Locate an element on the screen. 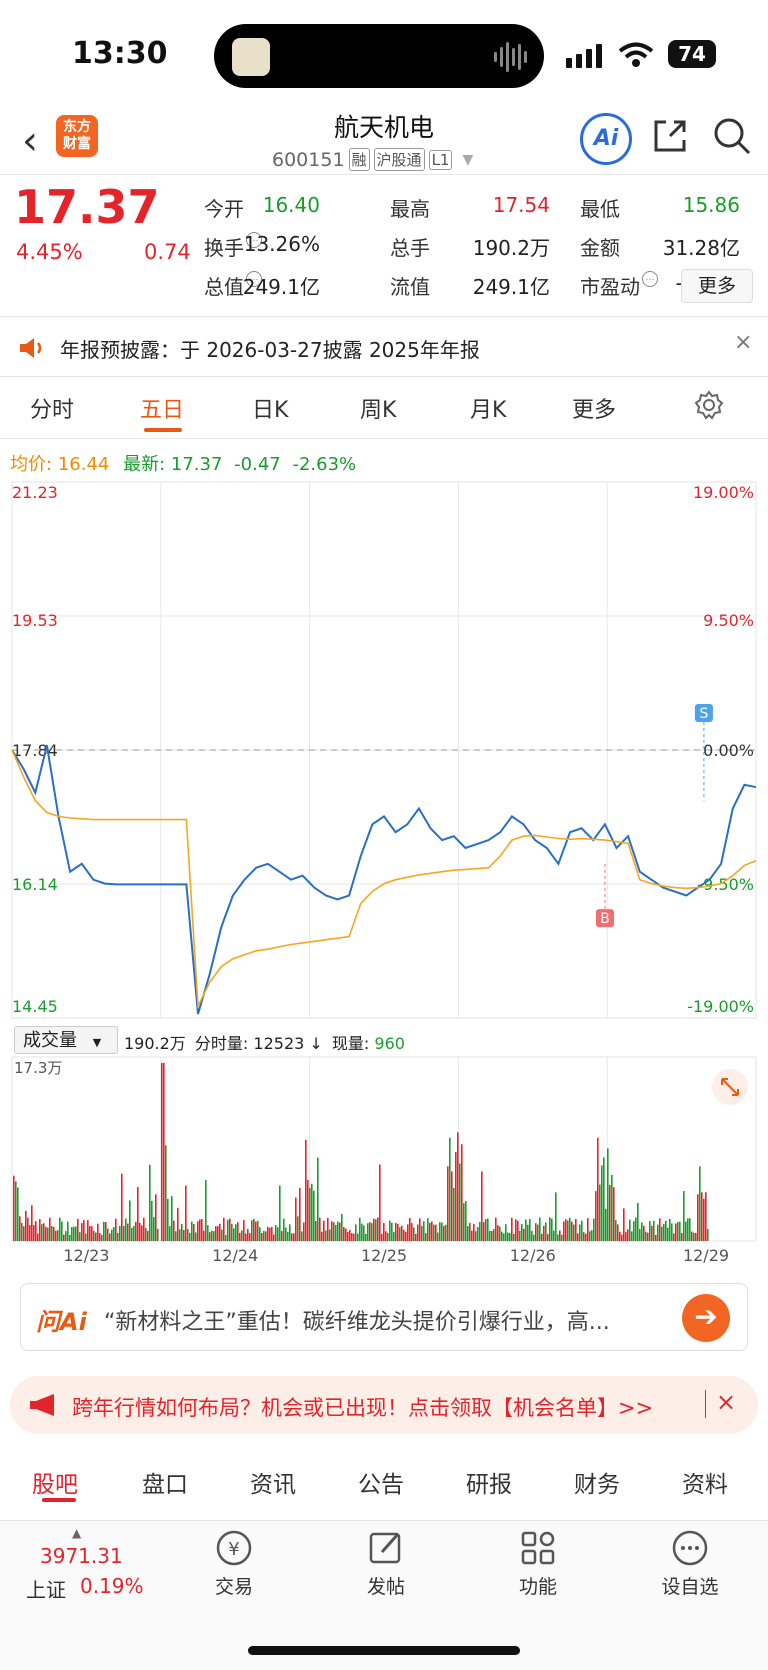 The width and height of the screenshot is (768, 1670). content-tab-3: 公告 is located at coordinates (381, 1482).